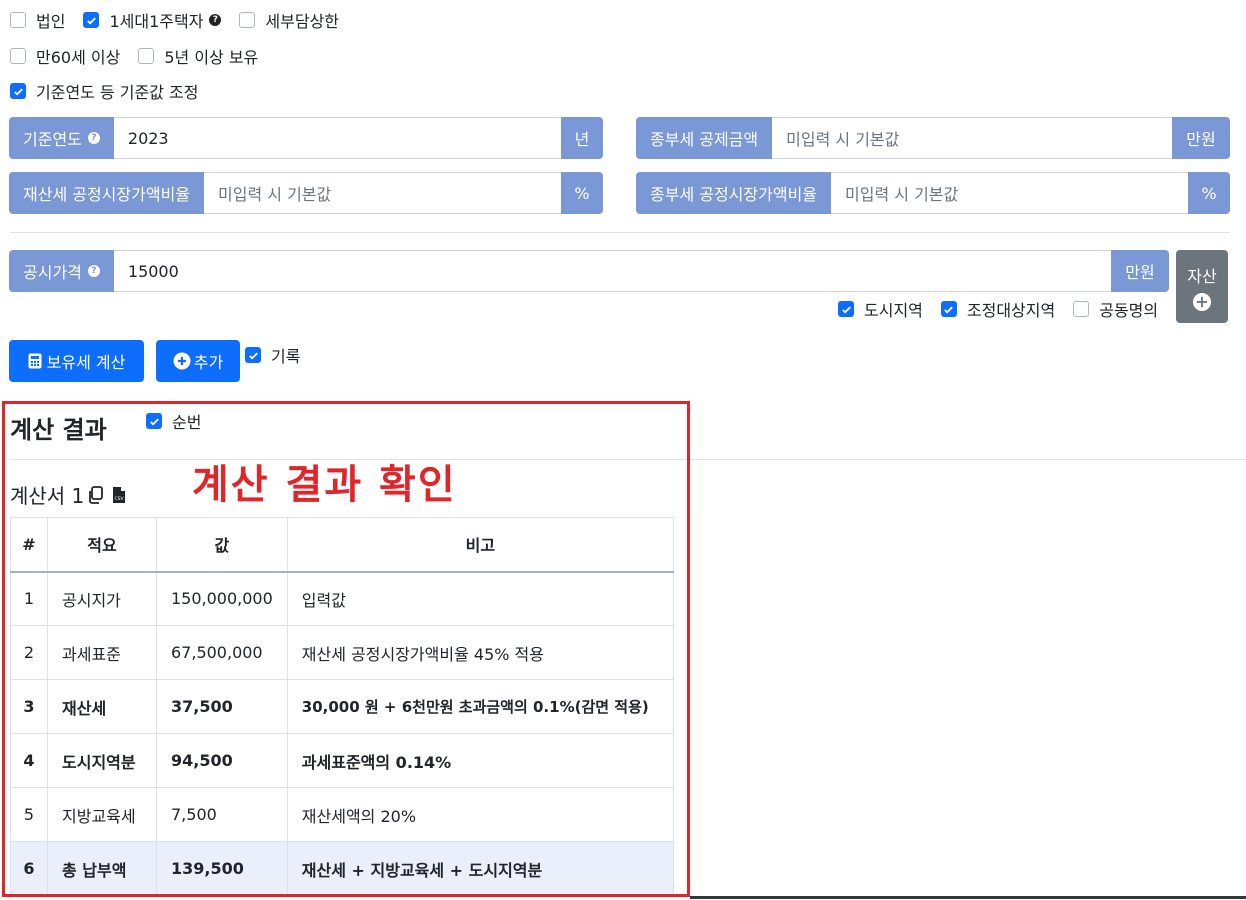 The width and height of the screenshot is (1246, 900). What do you see at coordinates (1202, 301) in the screenshot?
I see `plus-circle-icon: +` at bounding box center [1202, 301].